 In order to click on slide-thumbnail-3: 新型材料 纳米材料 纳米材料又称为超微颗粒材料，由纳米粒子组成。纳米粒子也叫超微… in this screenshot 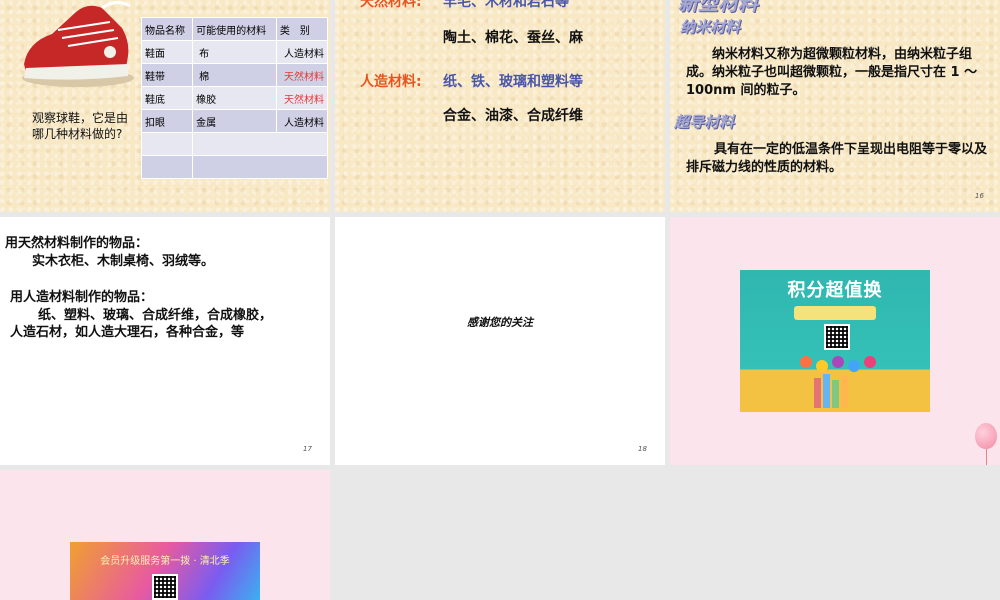, I will do `click(835, 106)`.